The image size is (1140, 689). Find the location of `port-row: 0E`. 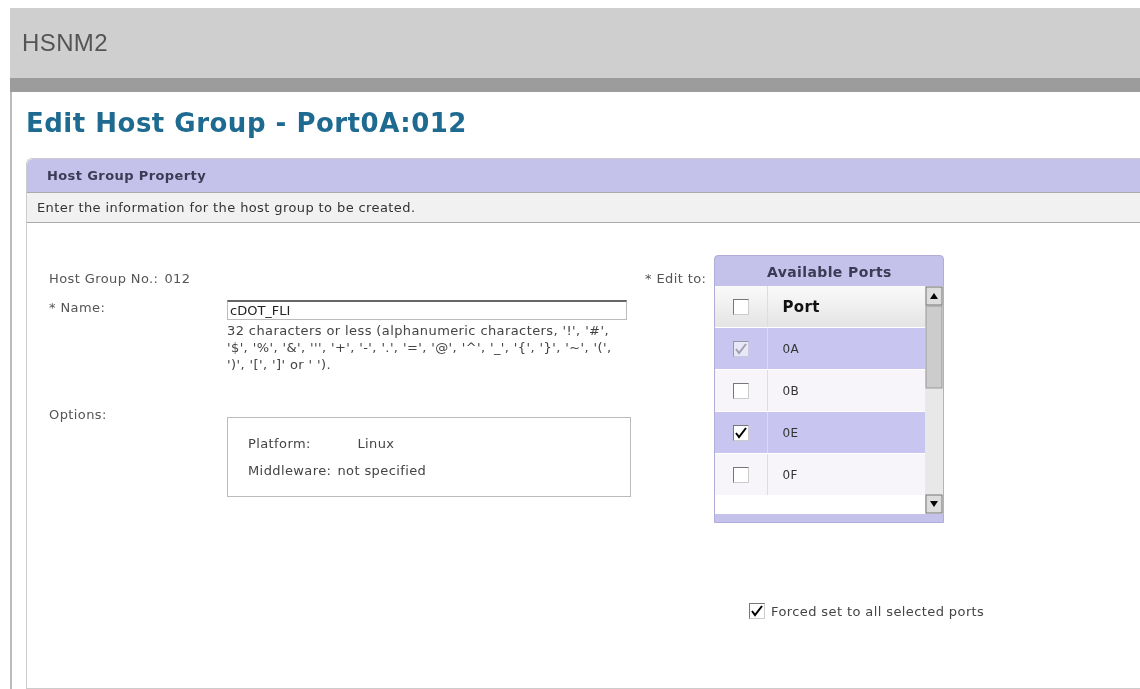

port-row: 0E is located at coordinates (820, 433).